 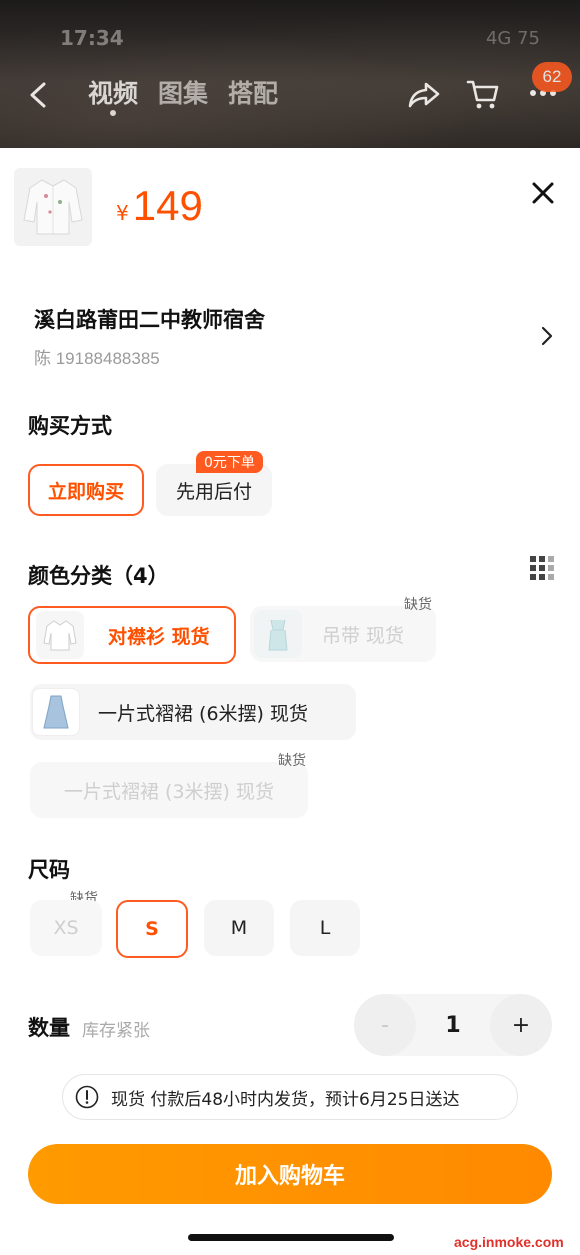 I want to click on close-icon, so click(x=543, y=193).